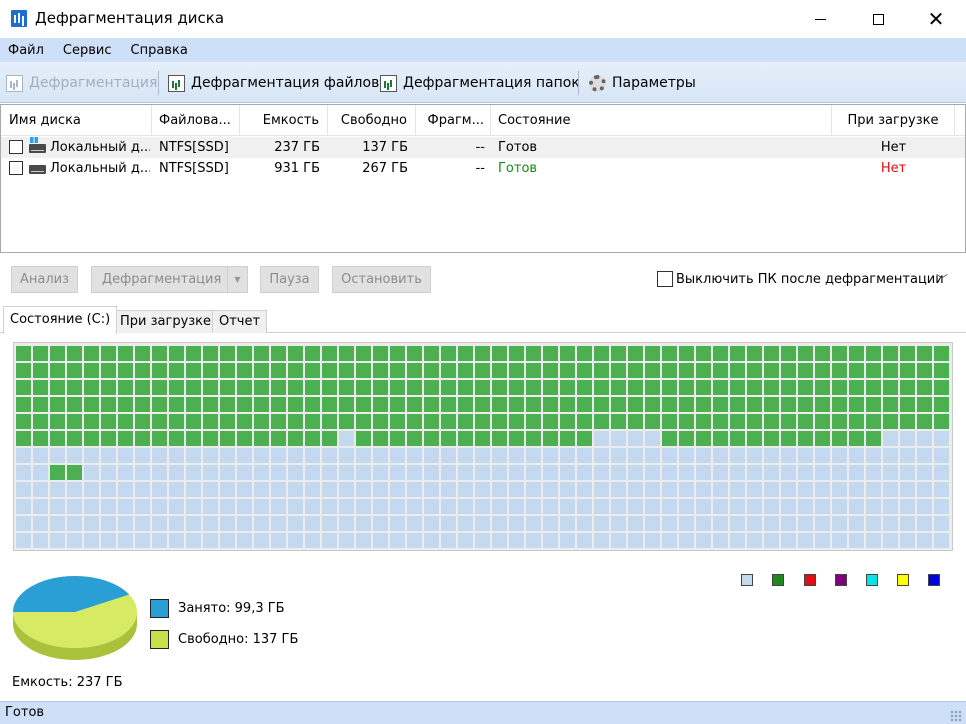 The height and width of the screenshot is (724, 966). I want to click on tab-boot: При загрузке, so click(166, 321).